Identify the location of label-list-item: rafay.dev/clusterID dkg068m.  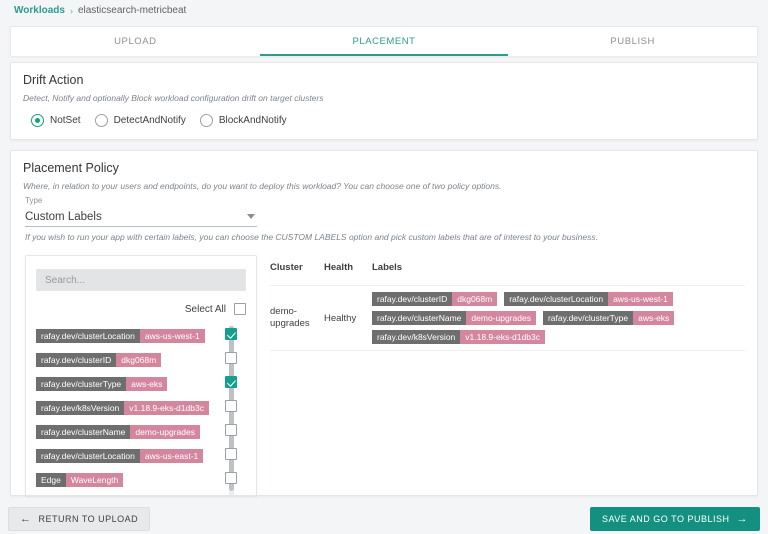
(141, 360).